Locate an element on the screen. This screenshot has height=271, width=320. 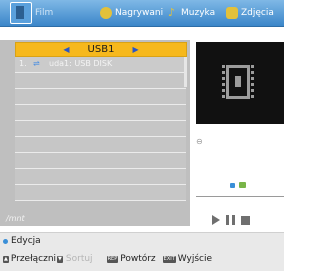
edit-hint: Edycja is located at coordinates (22, 241).